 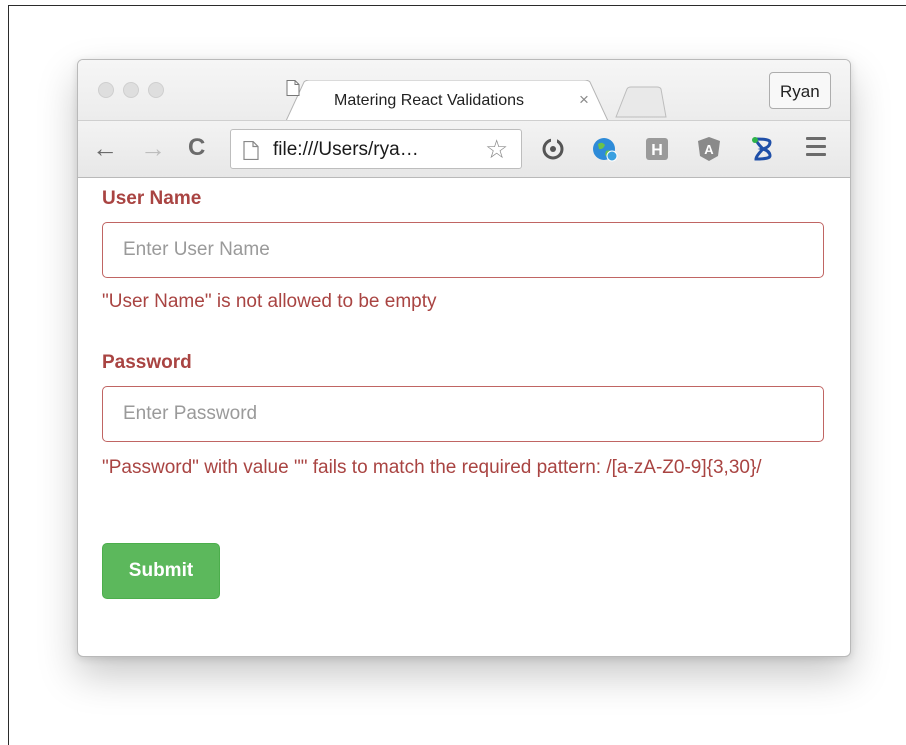 I want to click on title-bar: Matering React Validations × Ryan, so click(x=464, y=90).